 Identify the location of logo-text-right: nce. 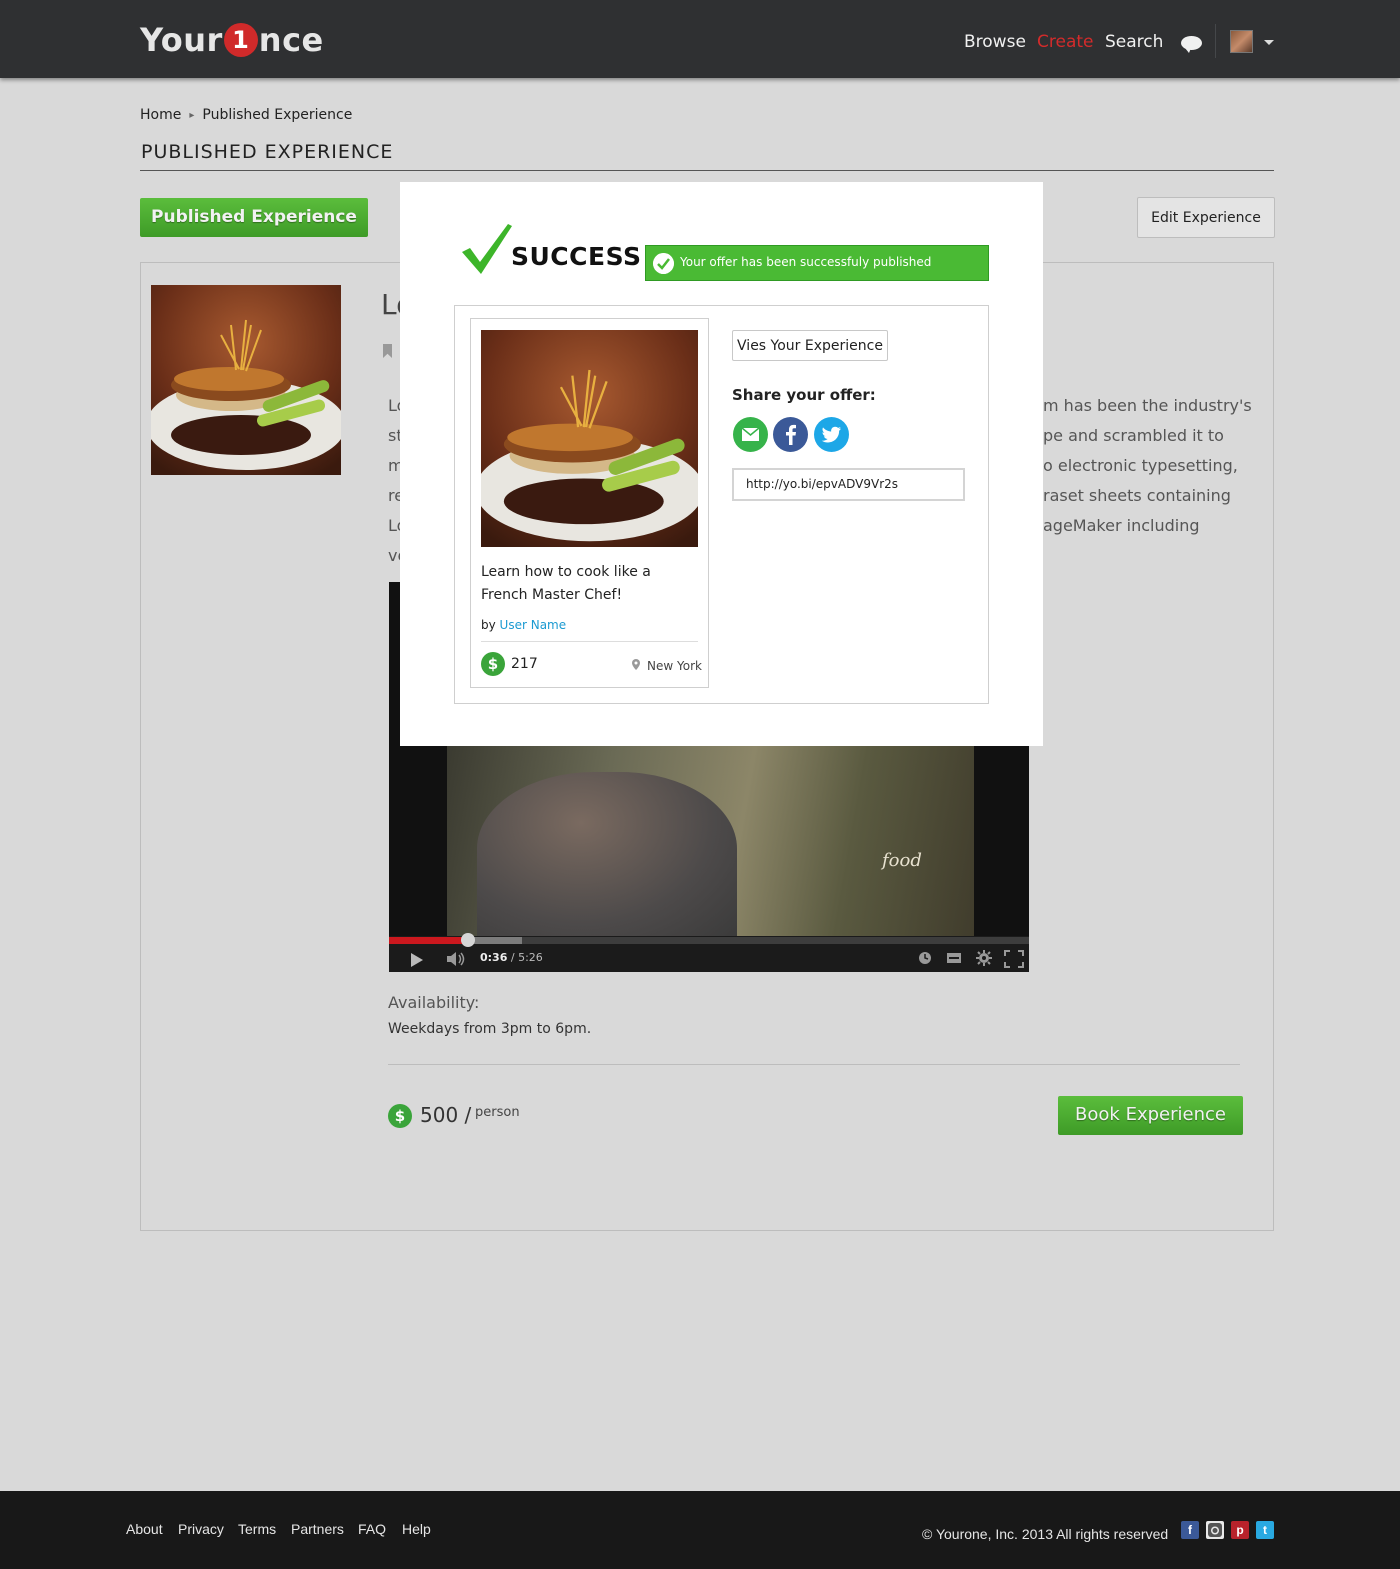
(291, 40).